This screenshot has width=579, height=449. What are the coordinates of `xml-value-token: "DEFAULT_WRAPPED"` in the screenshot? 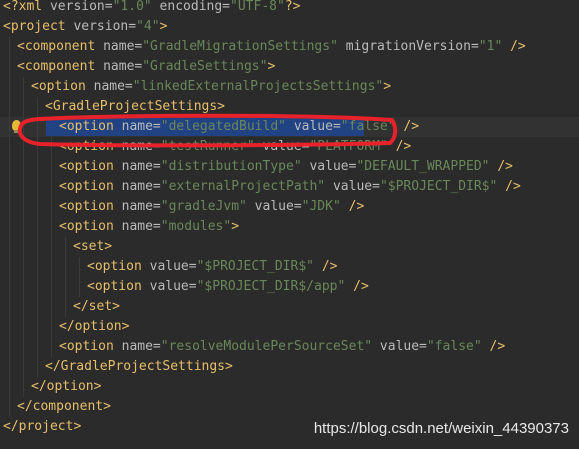 It's located at (423, 166).